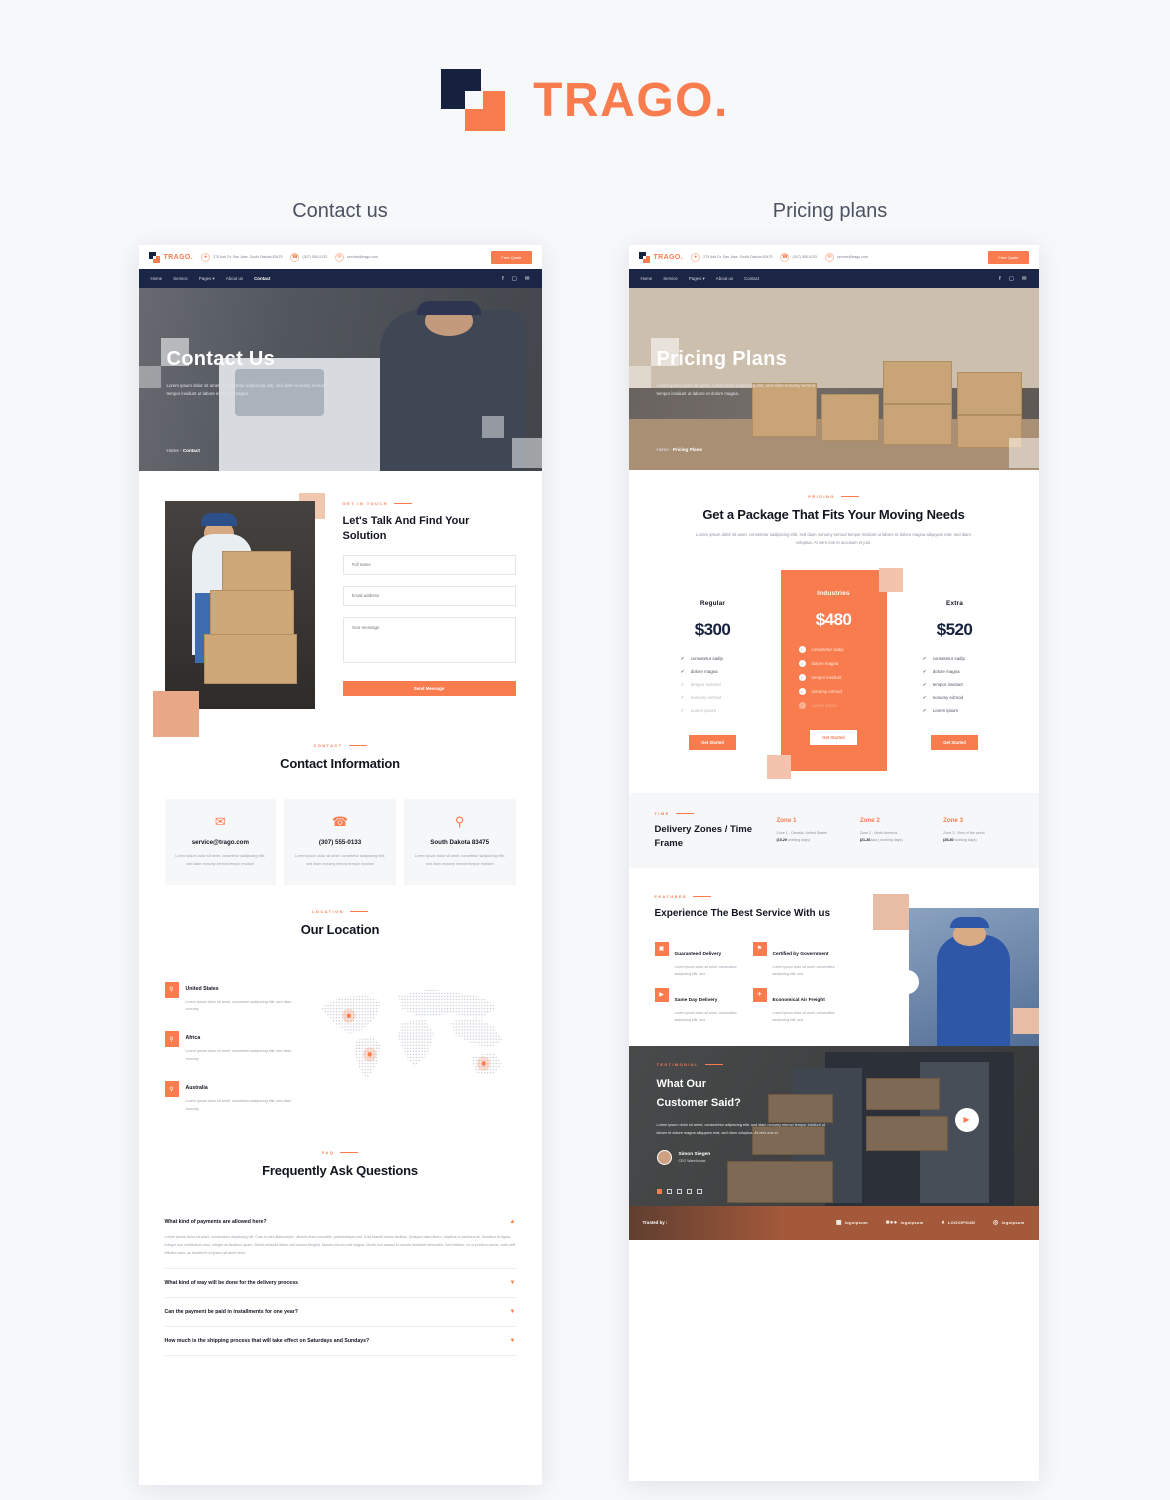 This screenshot has width=1170, height=1500. I want to click on contact-card-value: South Dakota 83475, so click(460, 842).